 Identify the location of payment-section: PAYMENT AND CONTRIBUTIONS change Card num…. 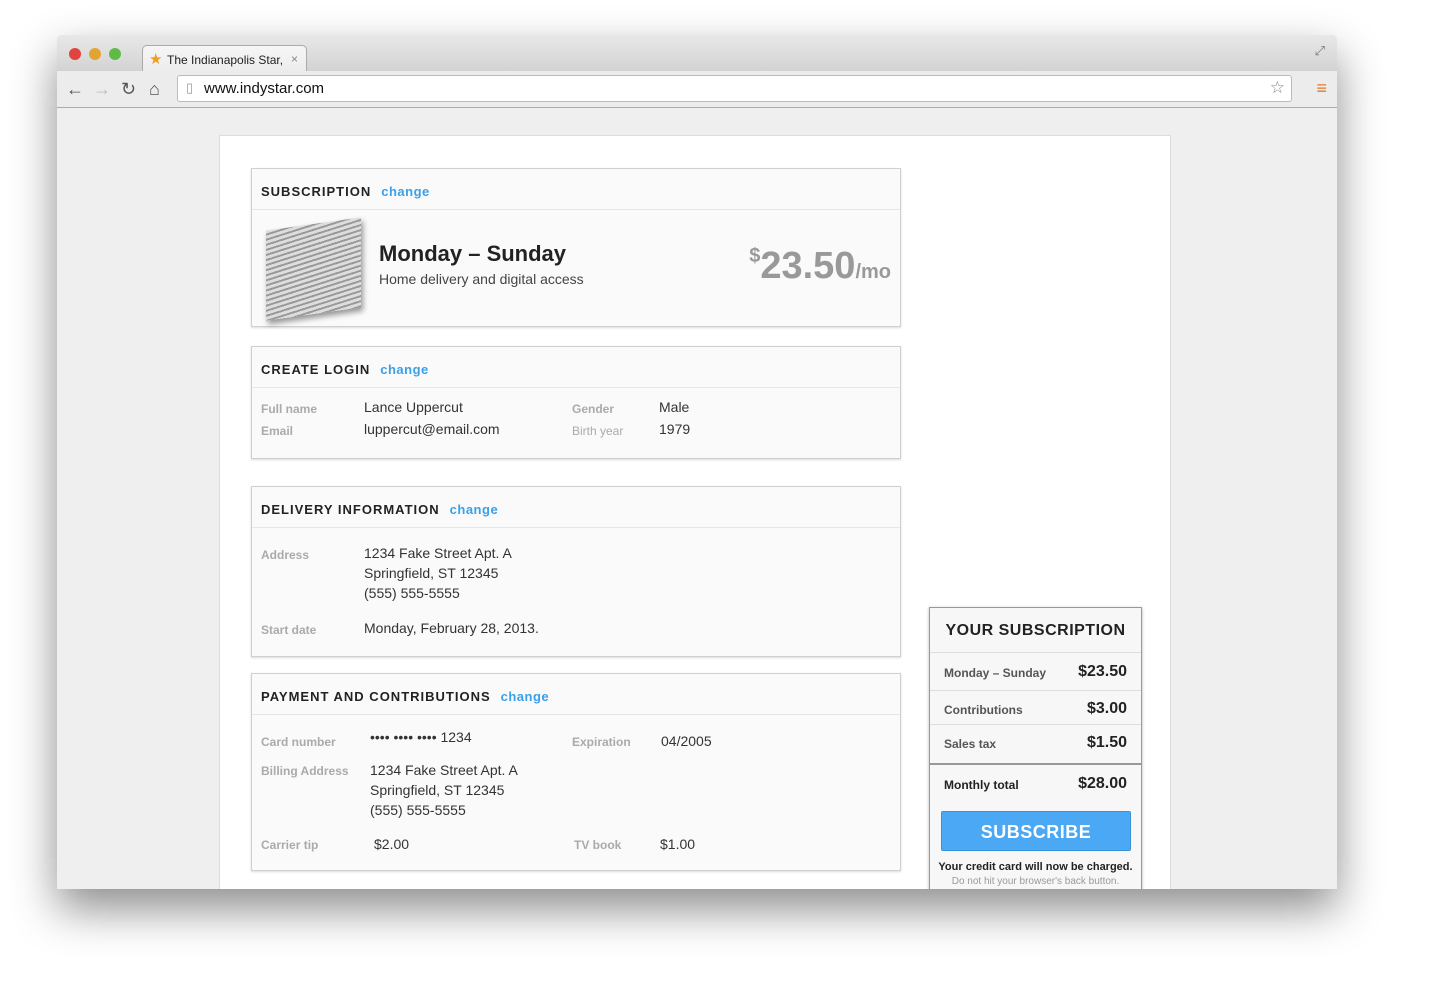
(576, 772).